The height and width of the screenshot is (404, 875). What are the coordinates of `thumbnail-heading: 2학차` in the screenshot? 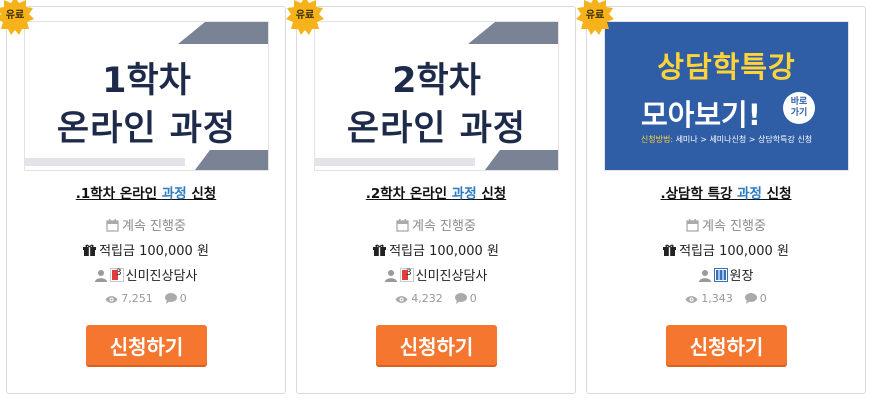 It's located at (436, 81).